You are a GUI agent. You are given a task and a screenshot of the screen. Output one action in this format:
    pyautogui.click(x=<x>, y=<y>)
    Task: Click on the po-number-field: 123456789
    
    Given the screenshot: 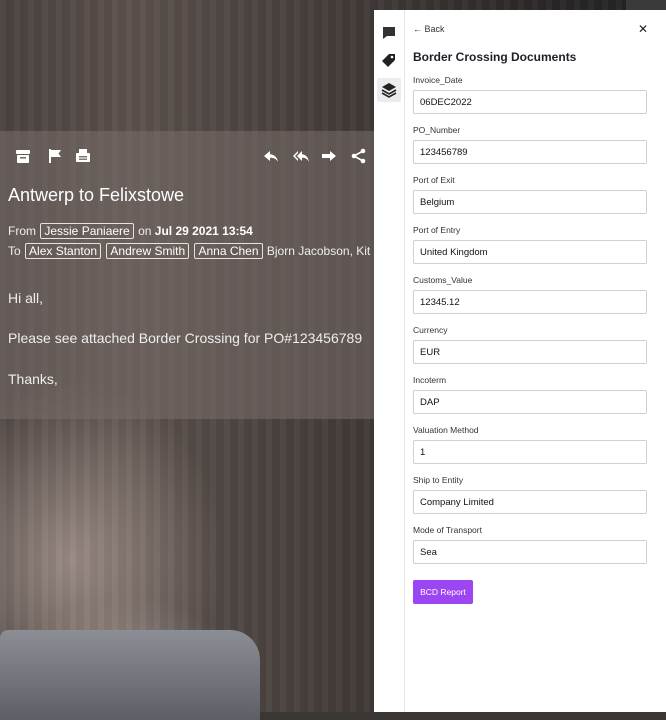 What is the action you would take?
    pyautogui.click(x=530, y=152)
    